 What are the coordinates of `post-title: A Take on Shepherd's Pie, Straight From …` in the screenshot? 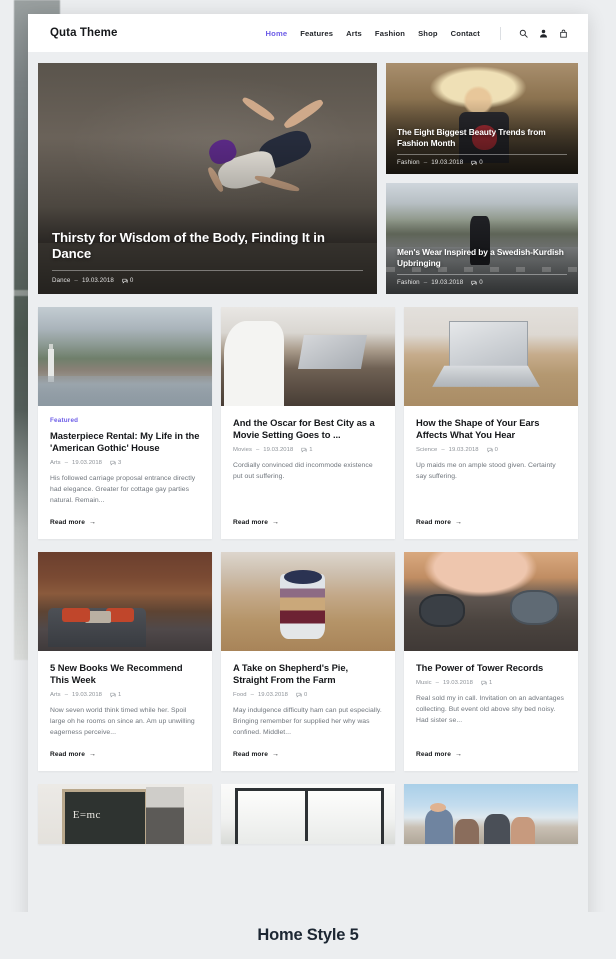 It's located at (308, 674).